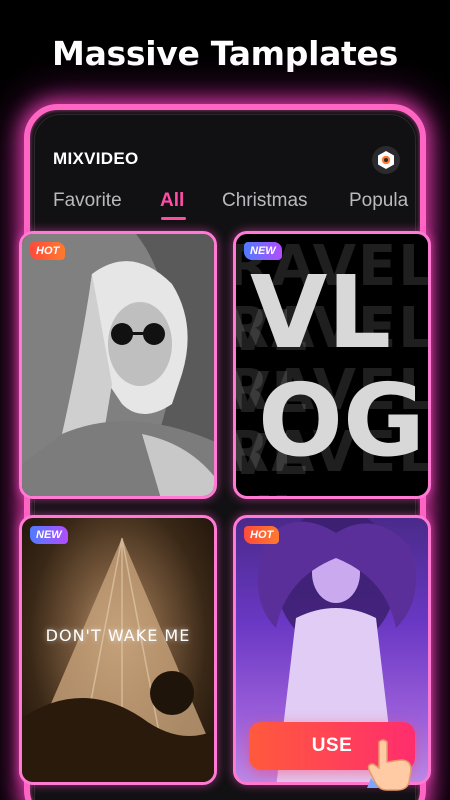 The height and width of the screenshot is (800, 450). I want to click on portrait-image, so click(118, 365).